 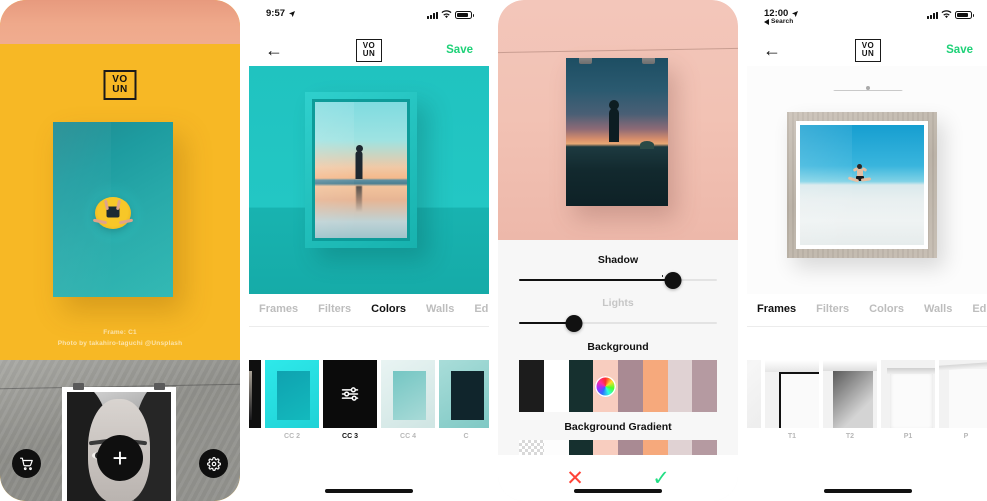 What do you see at coordinates (466, 436) in the screenshot?
I see `preset-label: C` at bounding box center [466, 436].